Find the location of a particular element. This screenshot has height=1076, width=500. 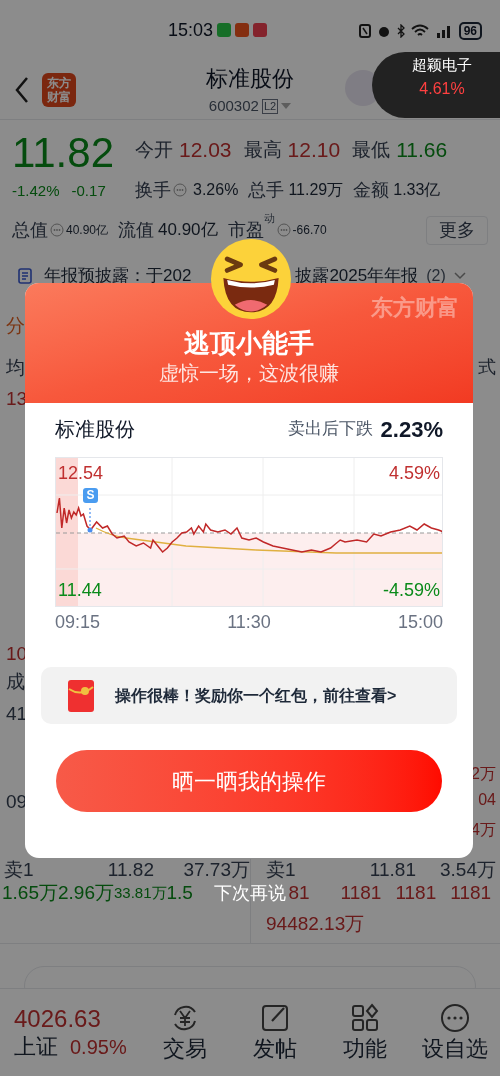

order-cell-text: 11.82 is located at coordinates (130, 870).